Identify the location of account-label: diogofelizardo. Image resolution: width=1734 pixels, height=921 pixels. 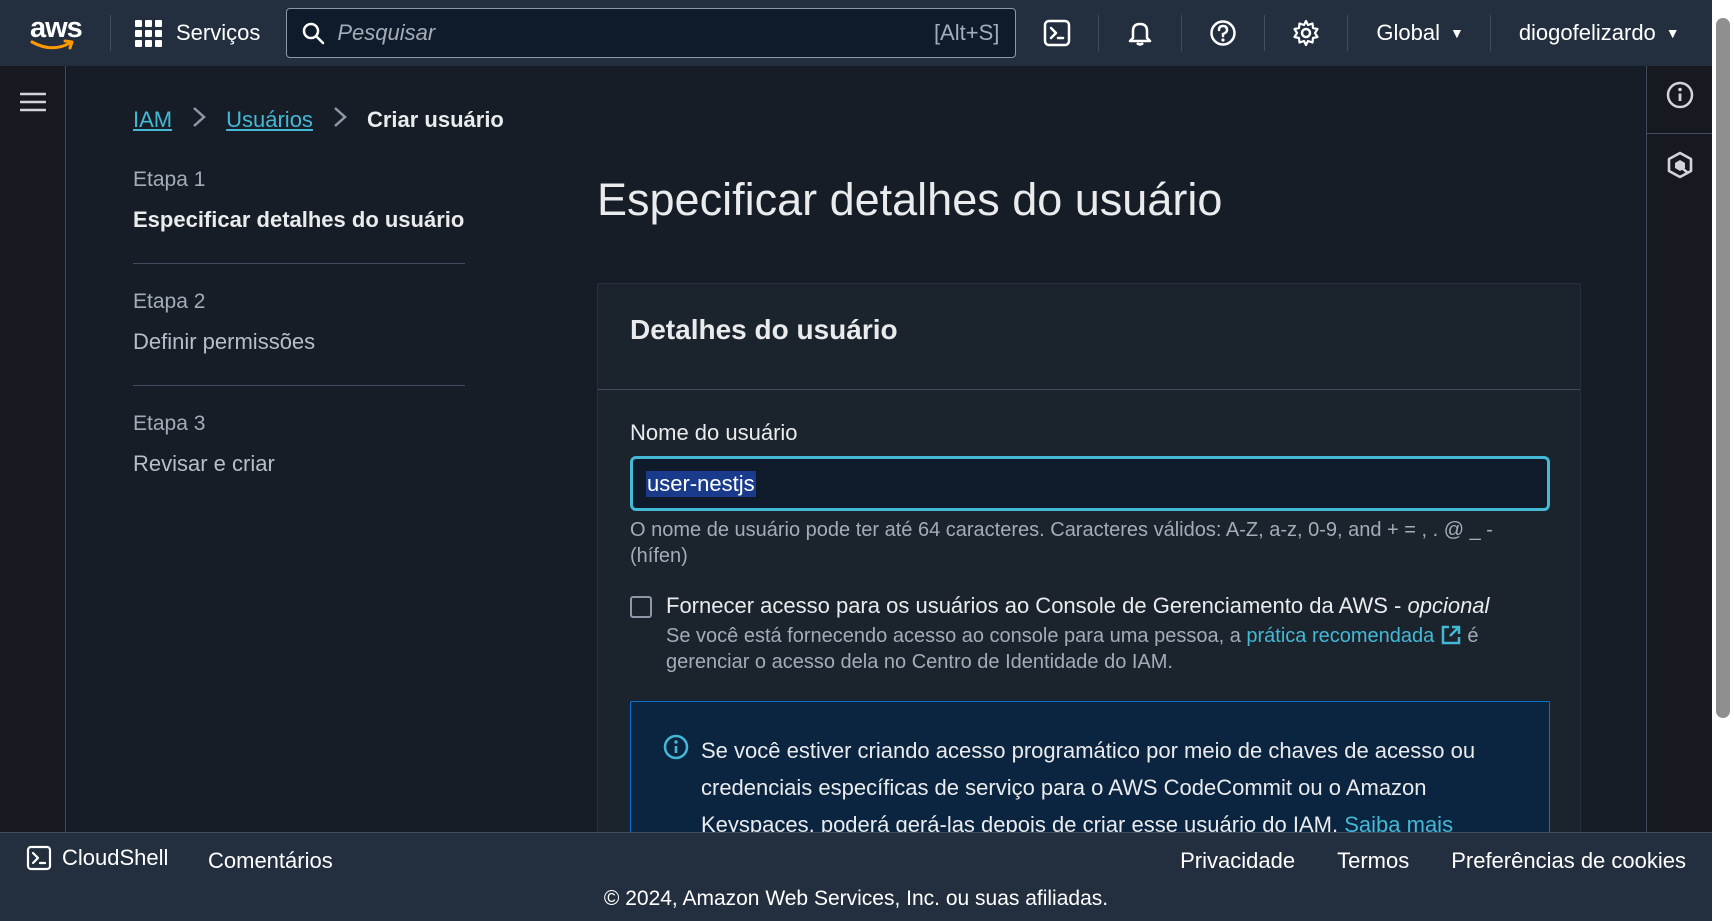
(1587, 32).